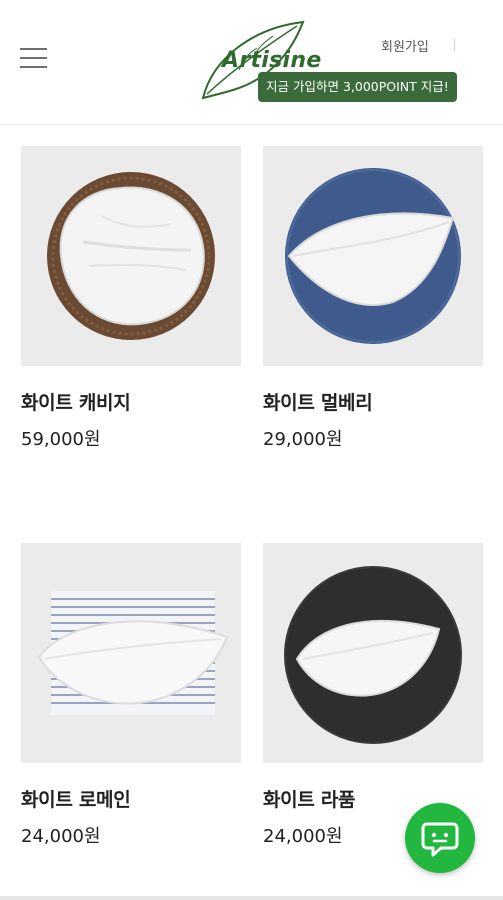 The width and height of the screenshot is (503, 900). I want to click on logo-text: Artisine, so click(272, 60).